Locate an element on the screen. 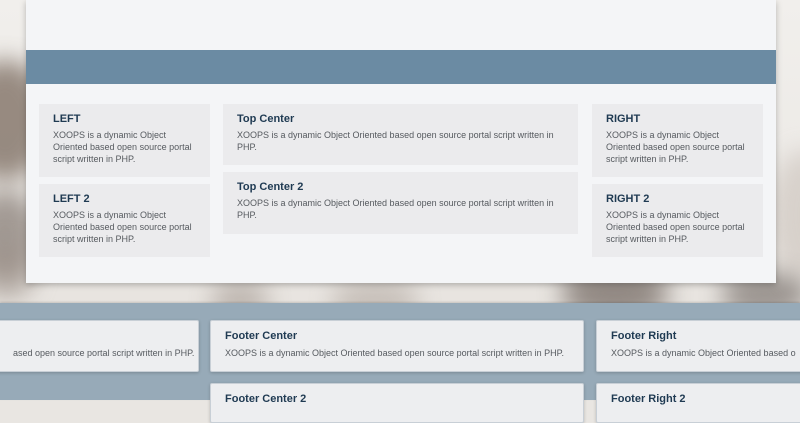  block-title: RIGHT 2 is located at coordinates (628, 199).